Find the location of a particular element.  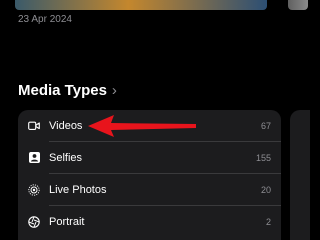

person-square-icon is located at coordinates (34, 158).